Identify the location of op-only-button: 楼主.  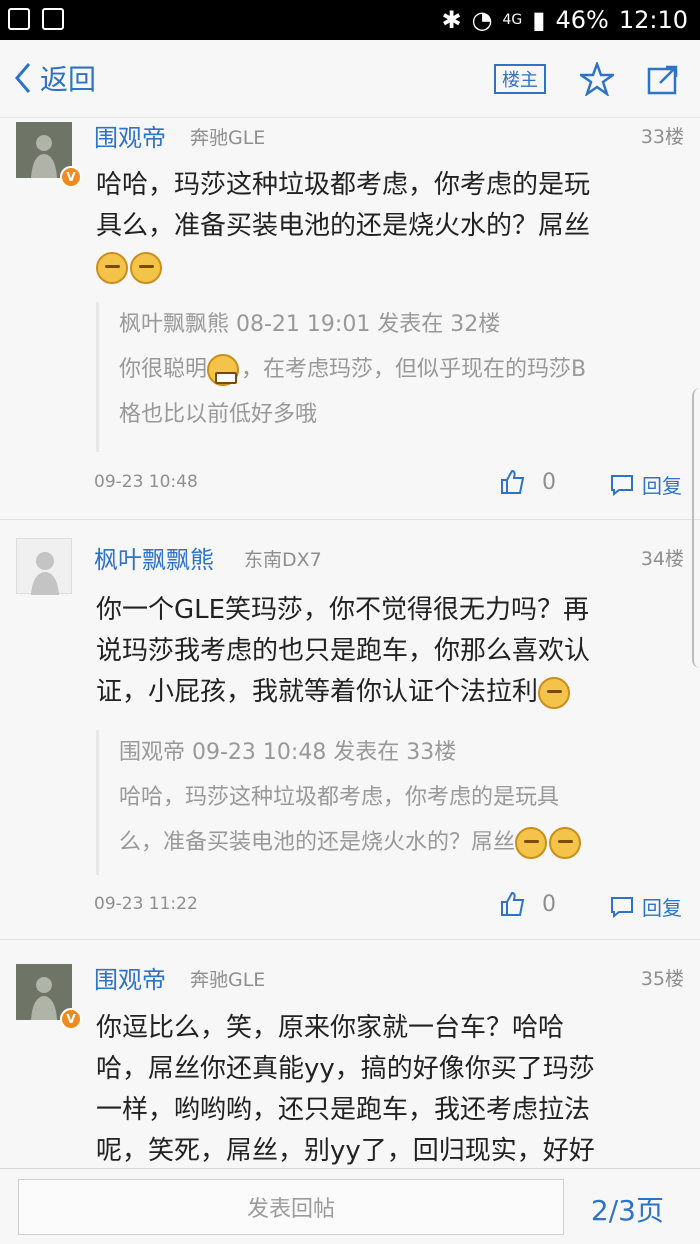
(520, 79).